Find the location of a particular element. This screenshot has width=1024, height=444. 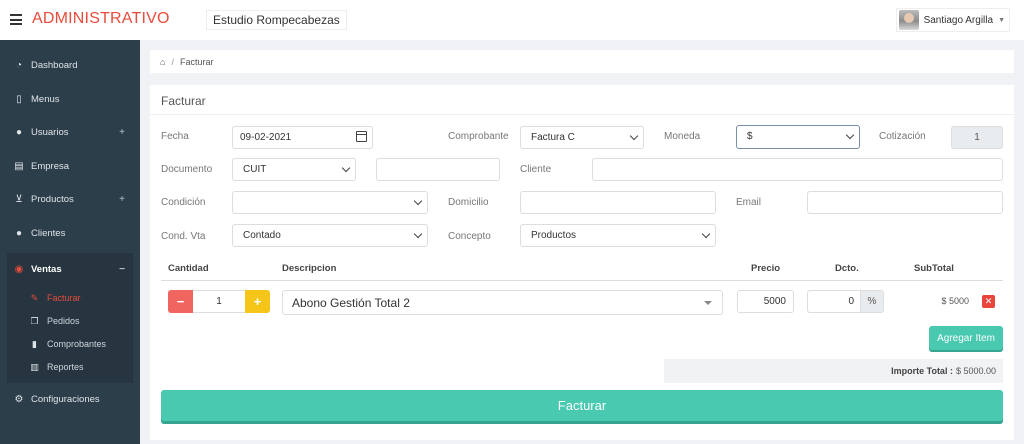

panel-divider is located at coordinates (582, 114).